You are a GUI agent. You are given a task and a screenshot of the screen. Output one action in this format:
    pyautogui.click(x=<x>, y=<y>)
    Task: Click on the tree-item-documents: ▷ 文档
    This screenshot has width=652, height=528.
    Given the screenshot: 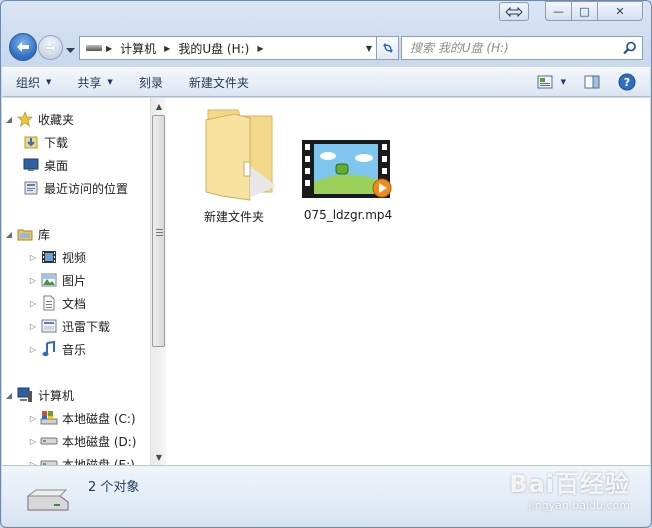 What is the action you would take?
    pyautogui.click(x=56, y=303)
    